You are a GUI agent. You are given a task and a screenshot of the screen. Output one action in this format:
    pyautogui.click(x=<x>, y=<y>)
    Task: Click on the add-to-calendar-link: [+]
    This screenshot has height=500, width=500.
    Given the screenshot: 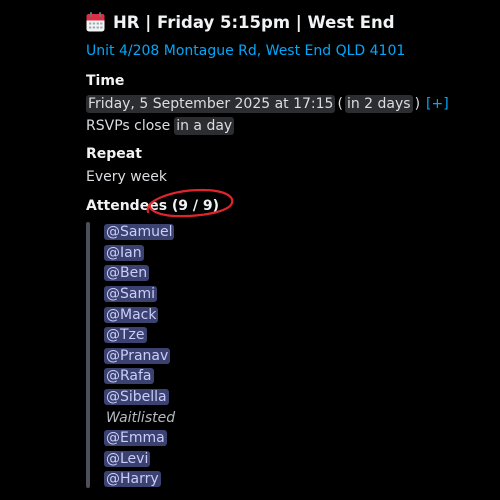 What is the action you would take?
    pyautogui.click(x=437, y=104)
    